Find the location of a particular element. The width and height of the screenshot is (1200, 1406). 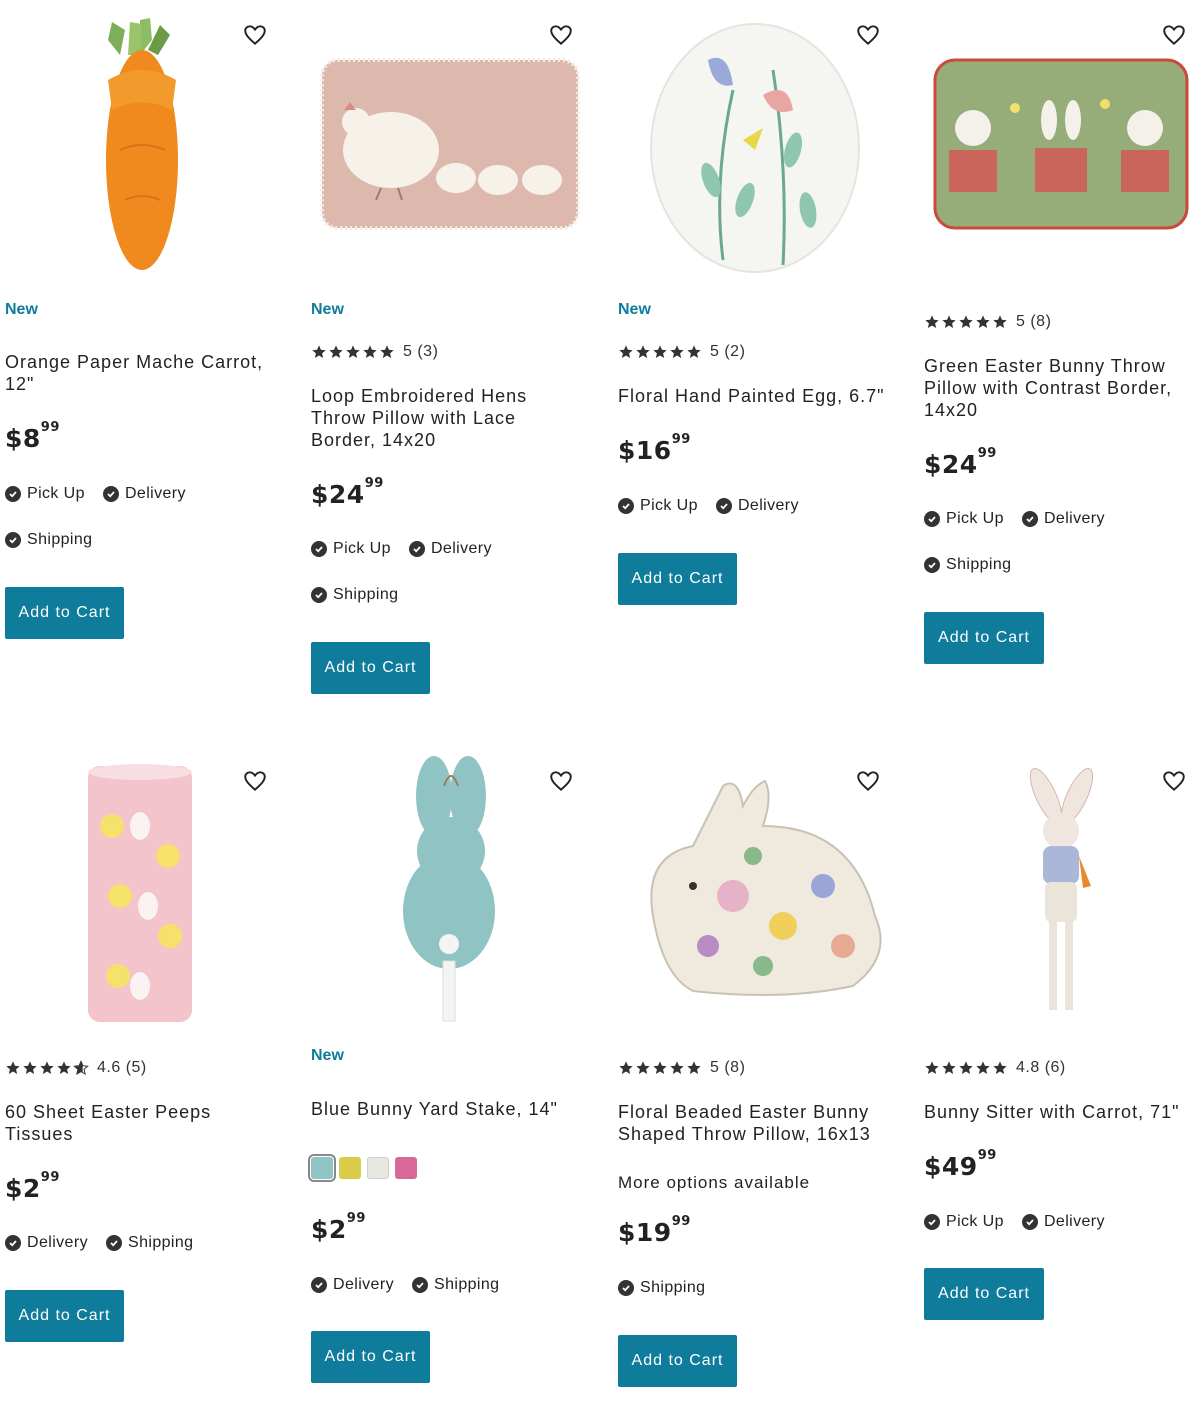

color-swatch-blue is located at coordinates (322, 1168).